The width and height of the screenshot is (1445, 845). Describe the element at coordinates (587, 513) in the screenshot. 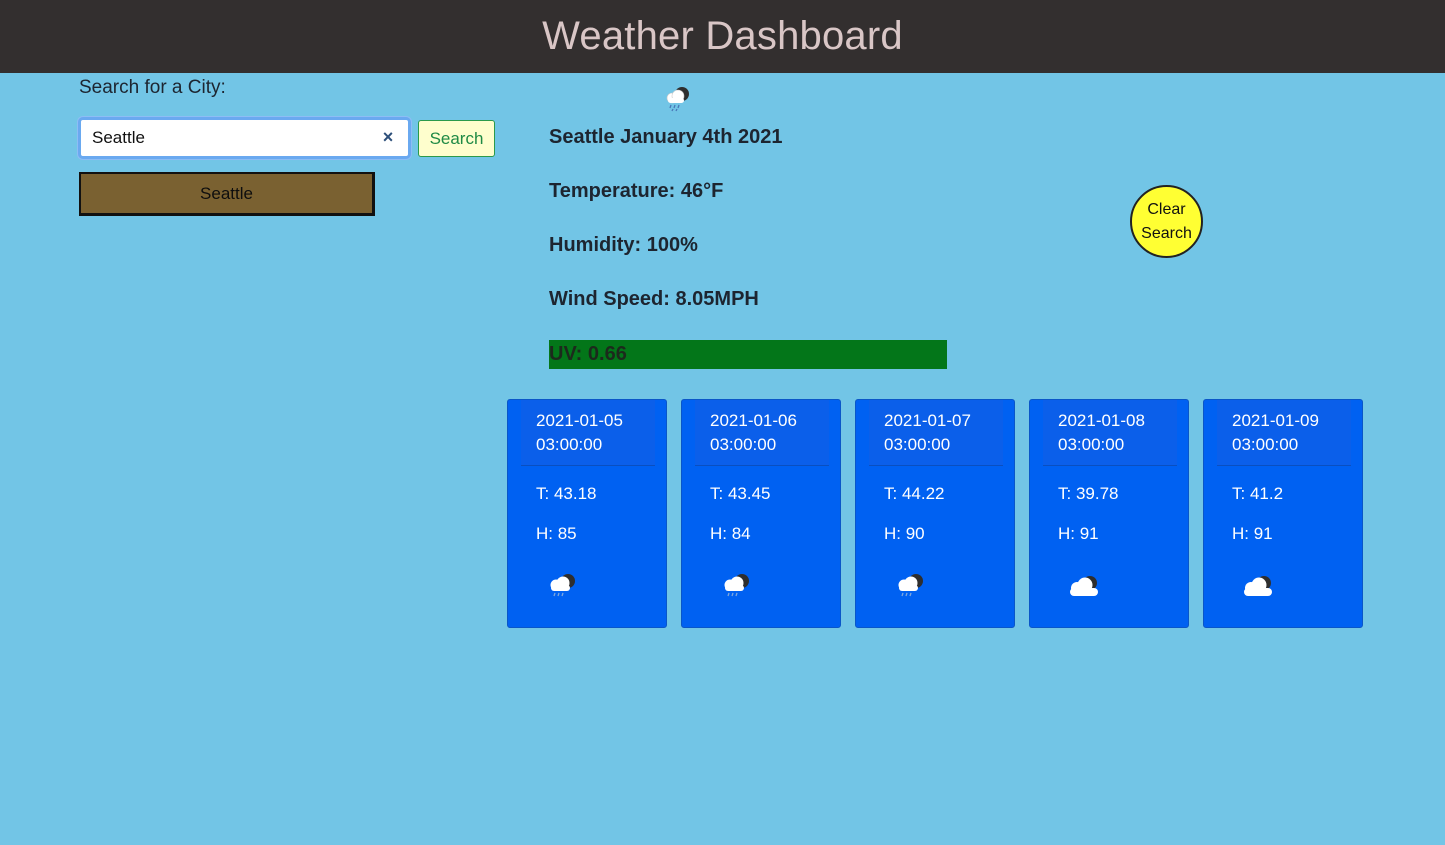

I see `forecast-card: 2021-01-05 03:00:00 T: 43.18 H: 85` at that location.